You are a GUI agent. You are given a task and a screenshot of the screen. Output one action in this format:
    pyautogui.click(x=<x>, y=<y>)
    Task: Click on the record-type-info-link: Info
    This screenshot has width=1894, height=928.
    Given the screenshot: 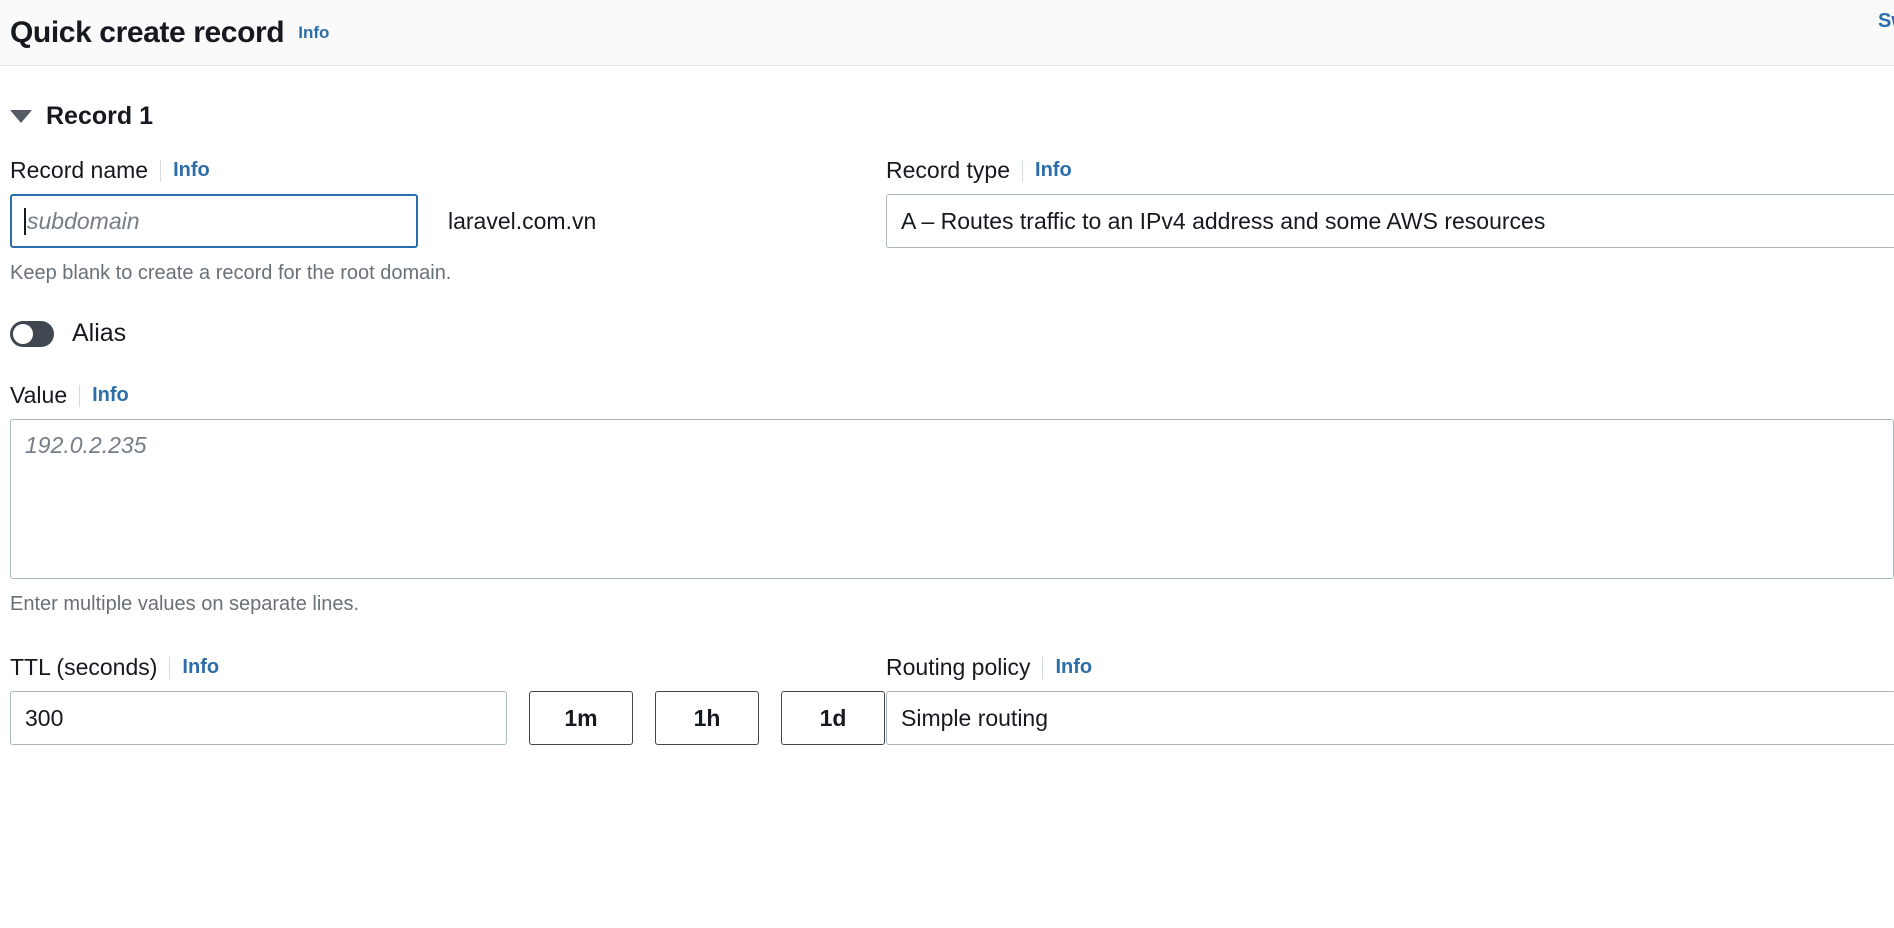 What is the action you would take?
    pyautogui.click(x=1053, y=170)
    